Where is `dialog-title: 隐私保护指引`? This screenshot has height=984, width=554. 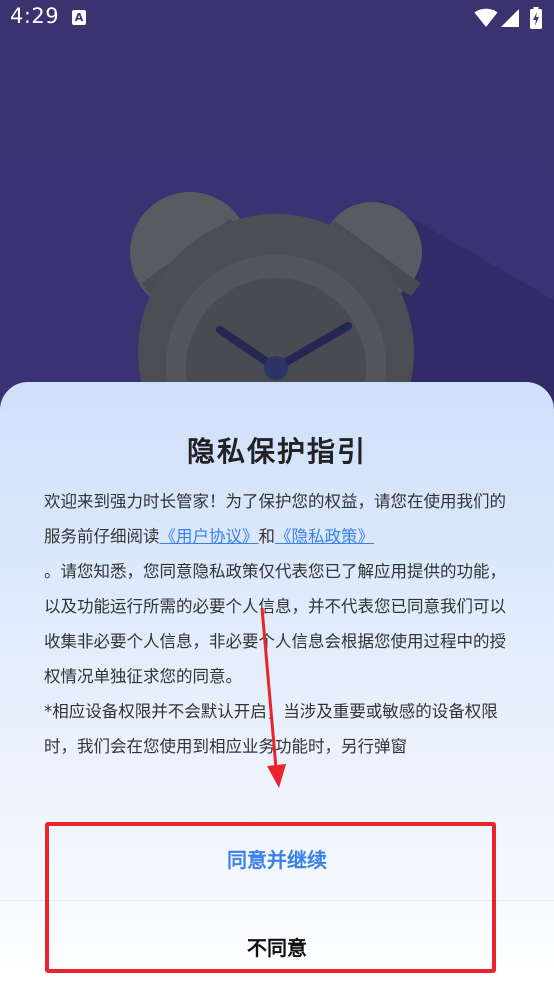
dialog-title: 隐私保护指引 is located at coordinates (276, 451).